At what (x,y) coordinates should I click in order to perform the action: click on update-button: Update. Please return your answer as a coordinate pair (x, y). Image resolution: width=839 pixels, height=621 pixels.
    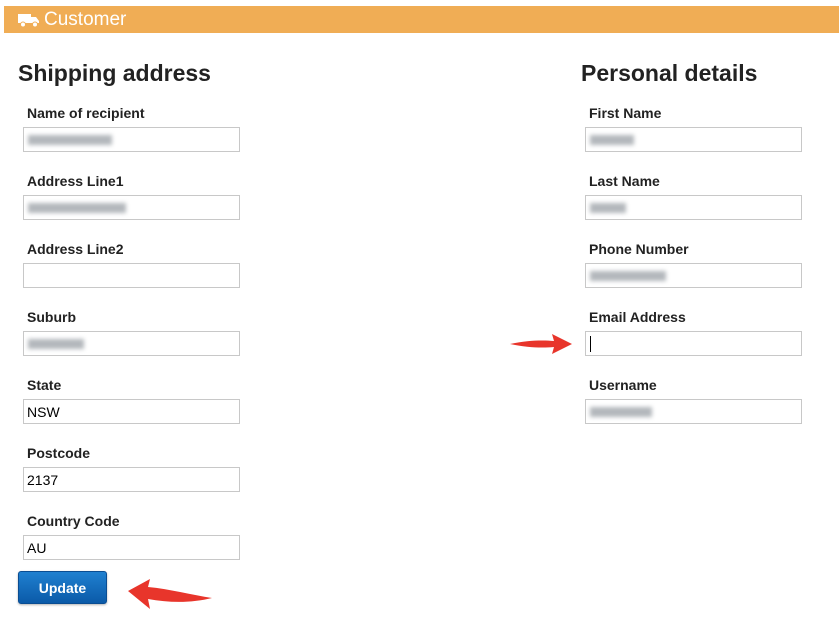
    Looking at the image, I should click on (62, 587).